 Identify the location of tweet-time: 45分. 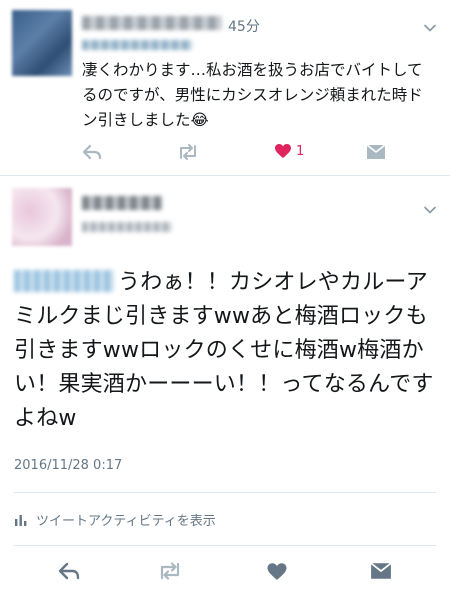
(244, 27).